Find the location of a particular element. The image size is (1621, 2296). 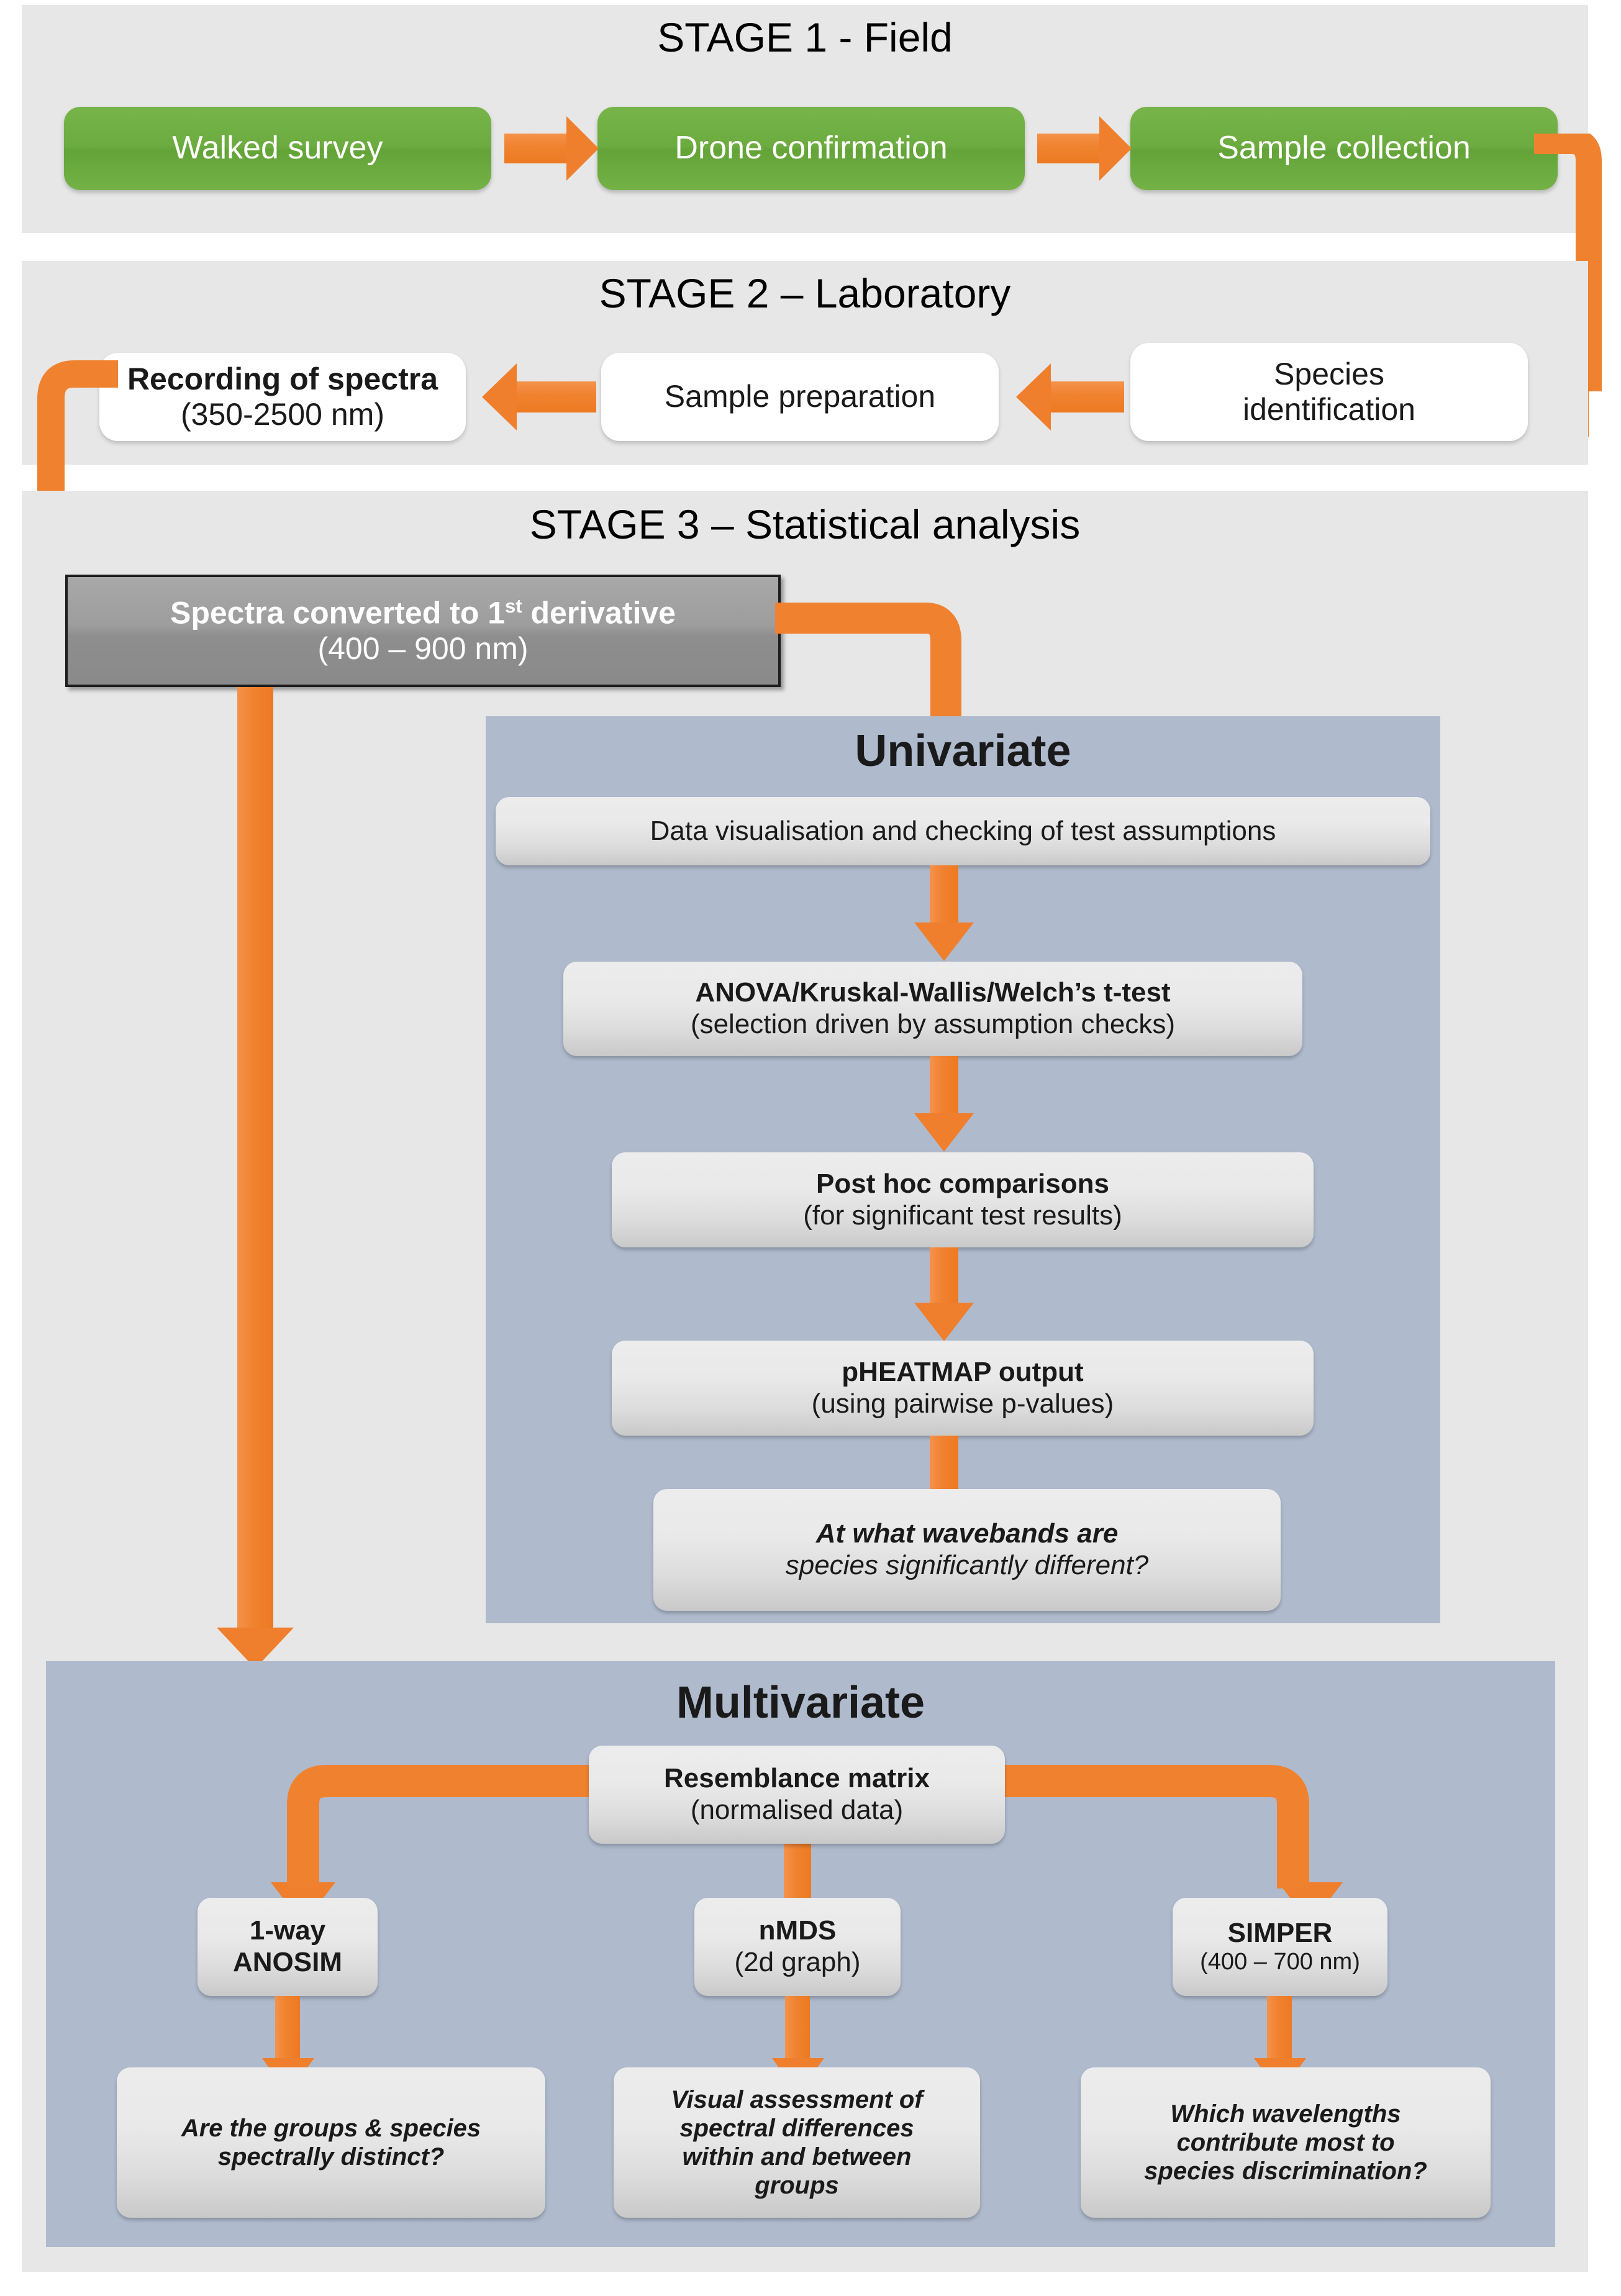

arrow-posthoc-to-pheatmap-head is located at coordinates (944, 1322).